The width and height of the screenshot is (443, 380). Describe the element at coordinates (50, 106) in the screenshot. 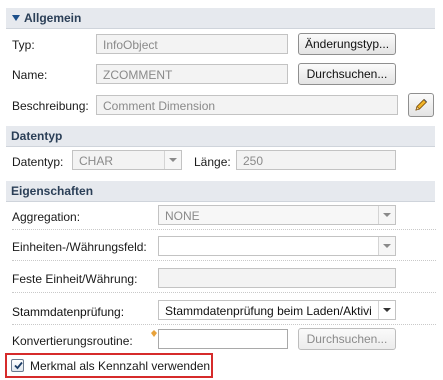

I see `description-label: Beschreibung:` at that location.